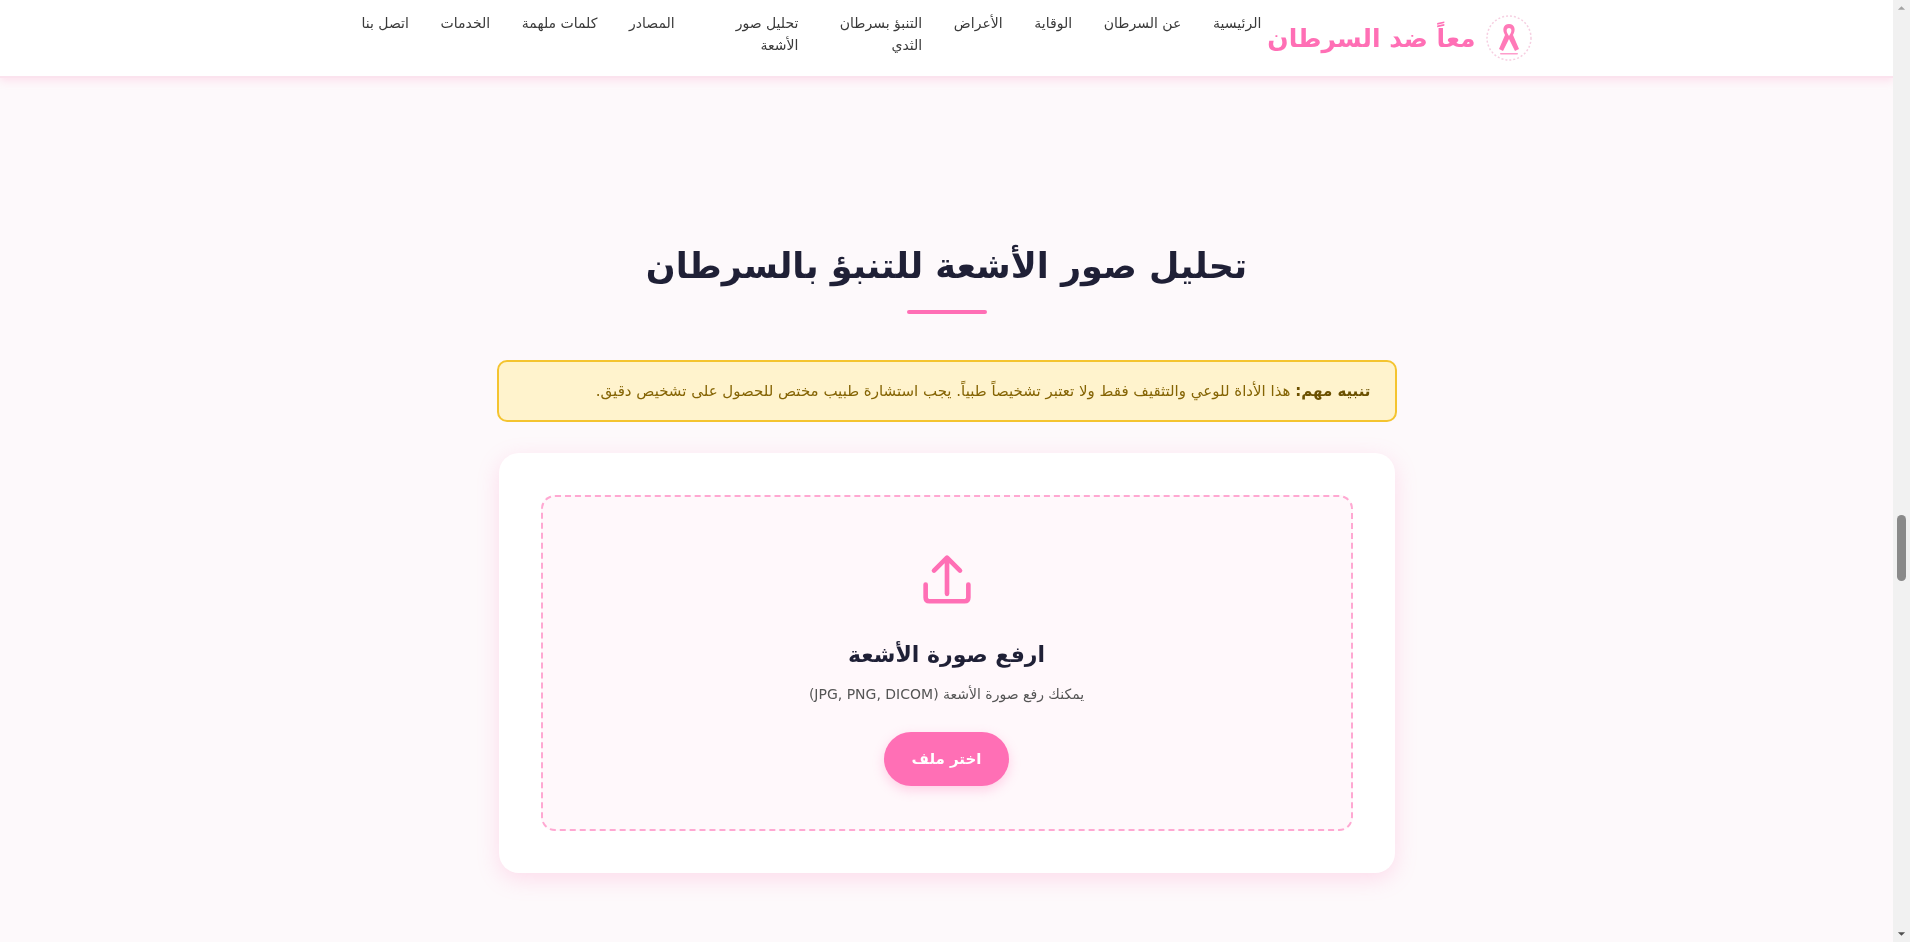 The image size is (1910, 942). What do you see at coordinates (946, 655) in the screenshot?
I see `upload-heading: ارفع صورة الأشعة` at bounding box center [946, 655].